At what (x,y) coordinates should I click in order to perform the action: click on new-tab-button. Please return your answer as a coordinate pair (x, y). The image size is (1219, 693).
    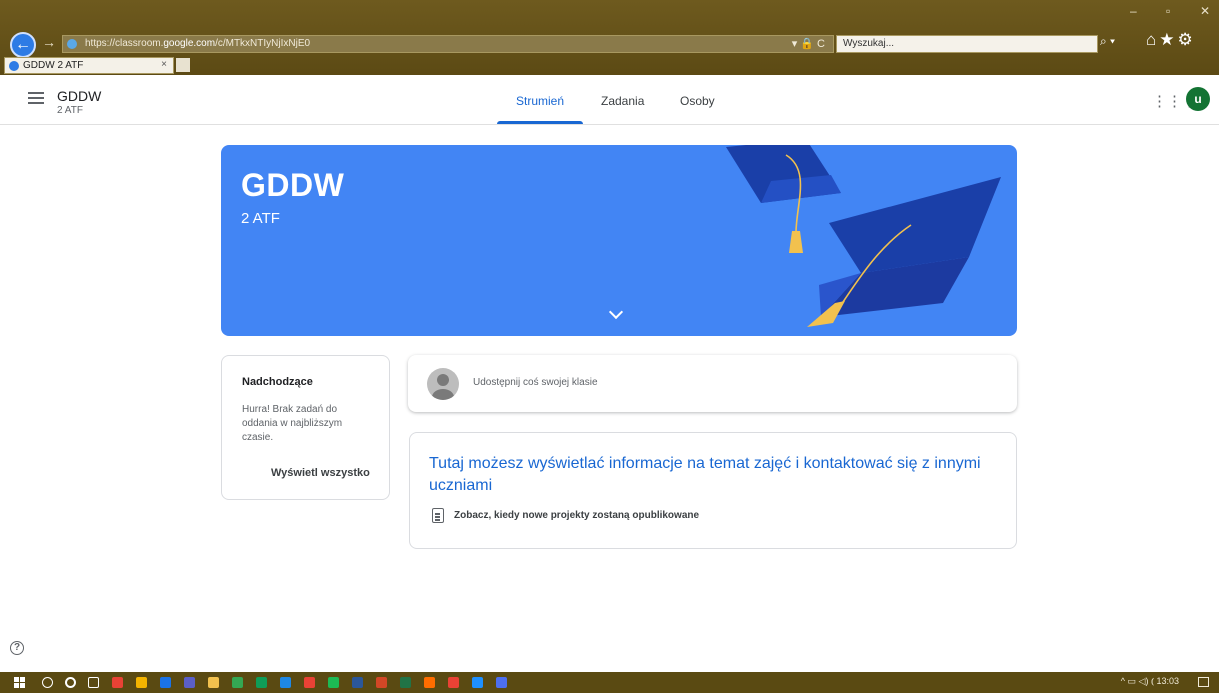
    Looking at the image, I should click on (183, 65).